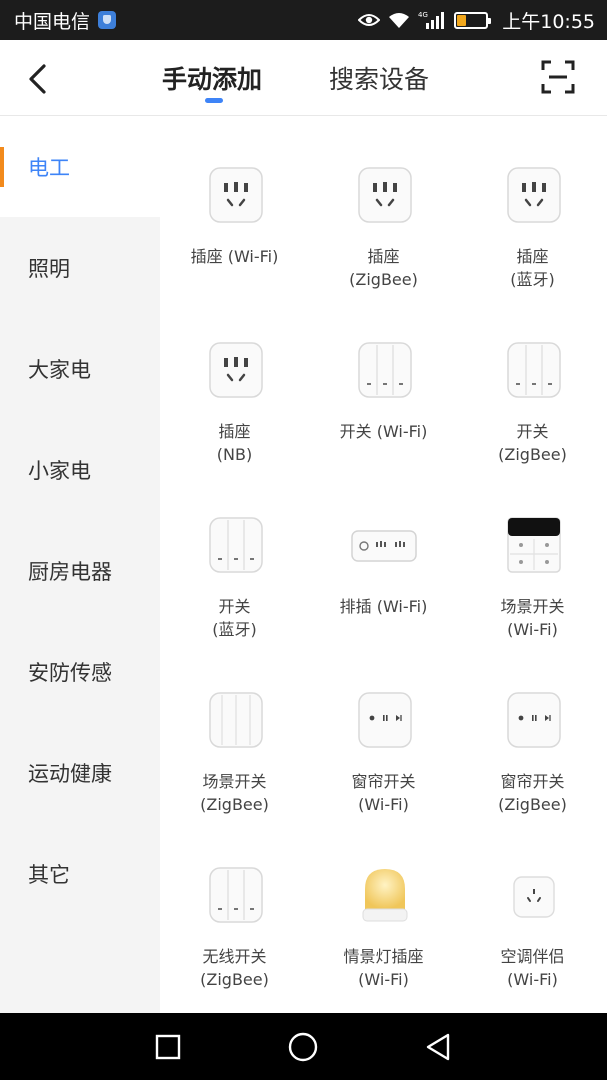 The height and width of the screenshot is (1080, 607). I want to click on sidebar-item-lighting: 照明, so click(80, 268).